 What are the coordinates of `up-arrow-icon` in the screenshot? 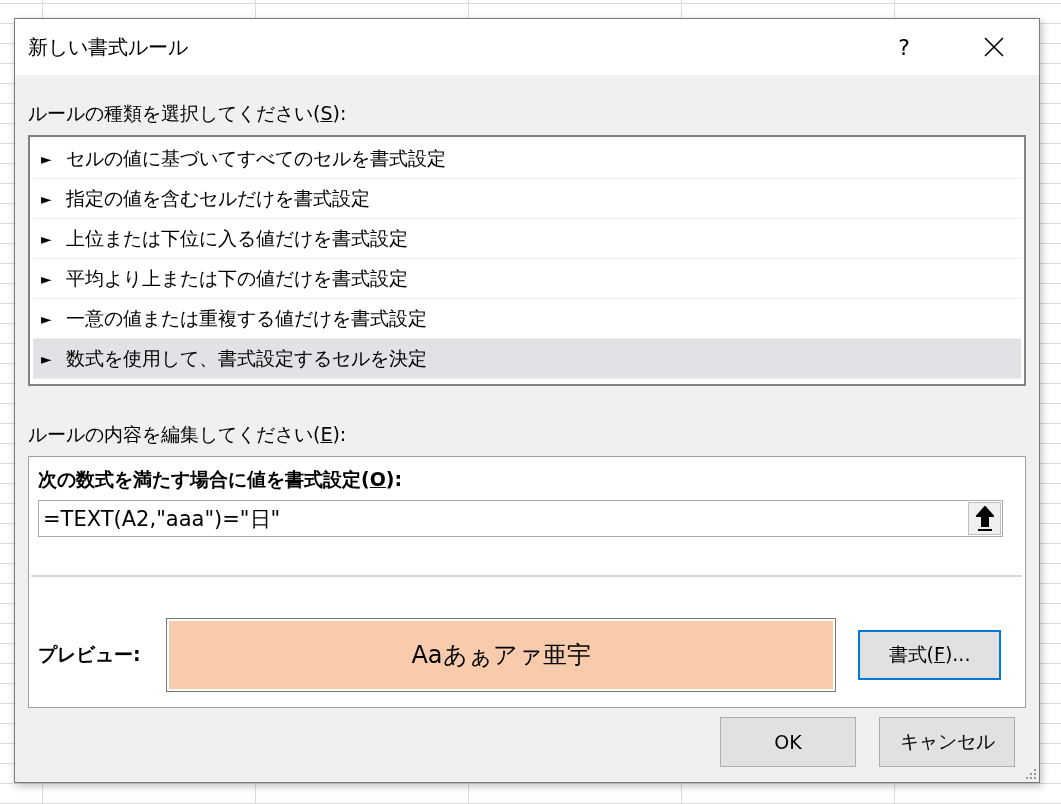 It's located at (984, 518).